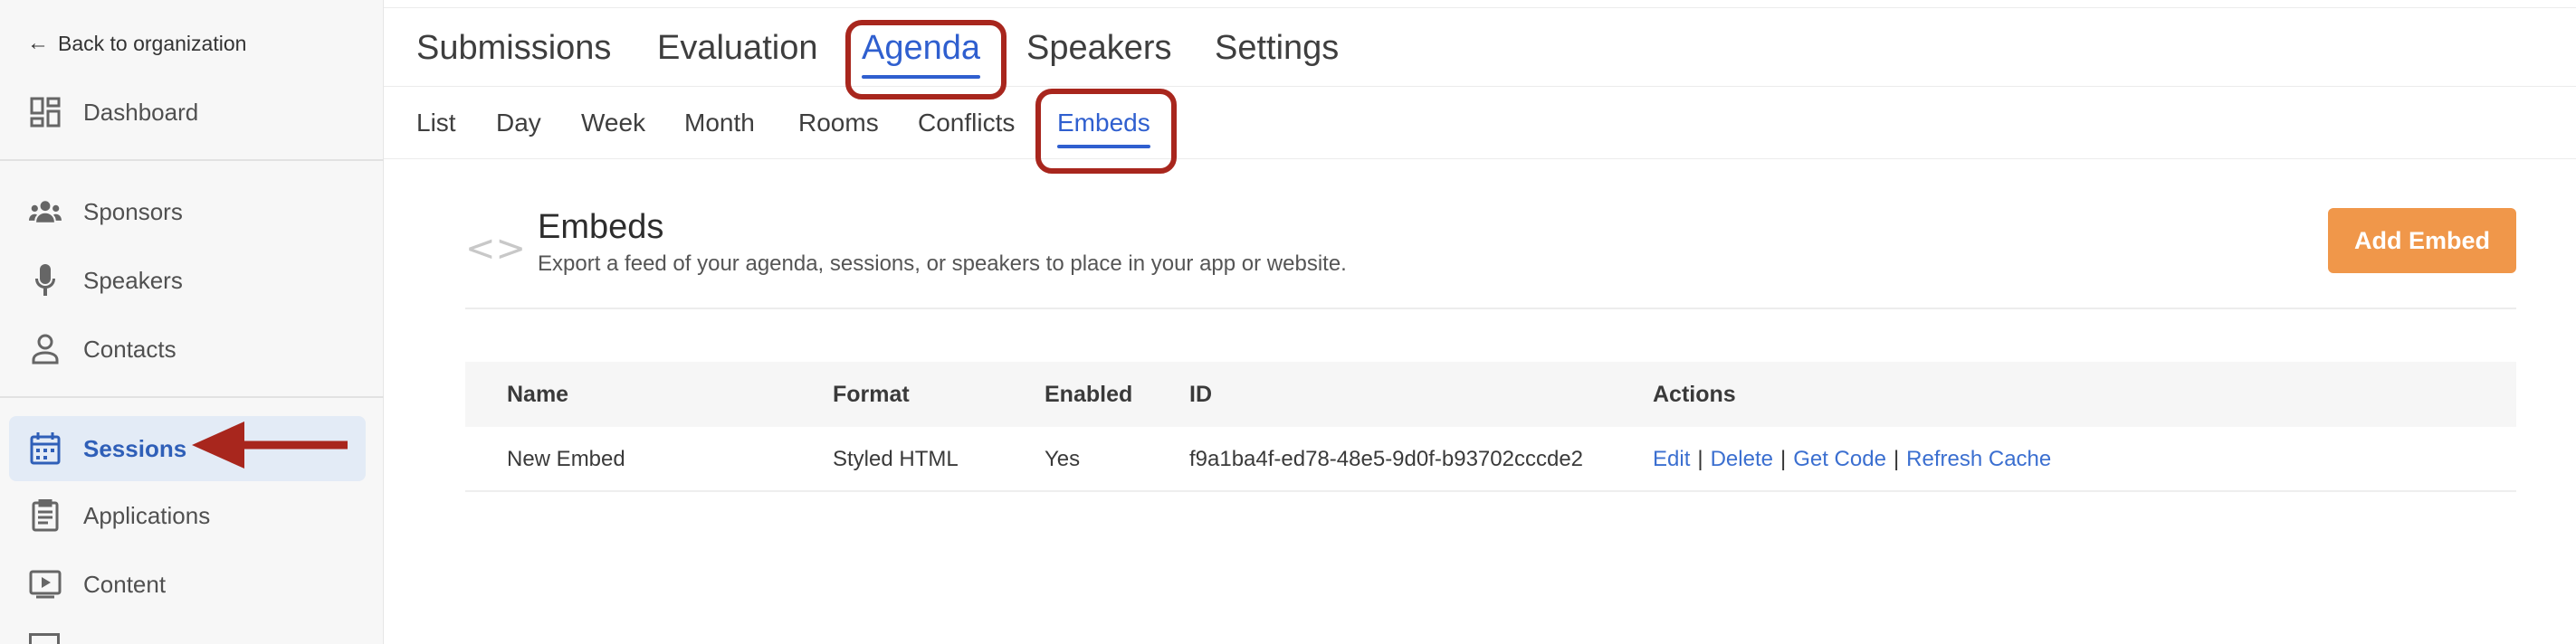  I want to click on refresh-cache-link: Refresh Cache, so click(1978, 459).